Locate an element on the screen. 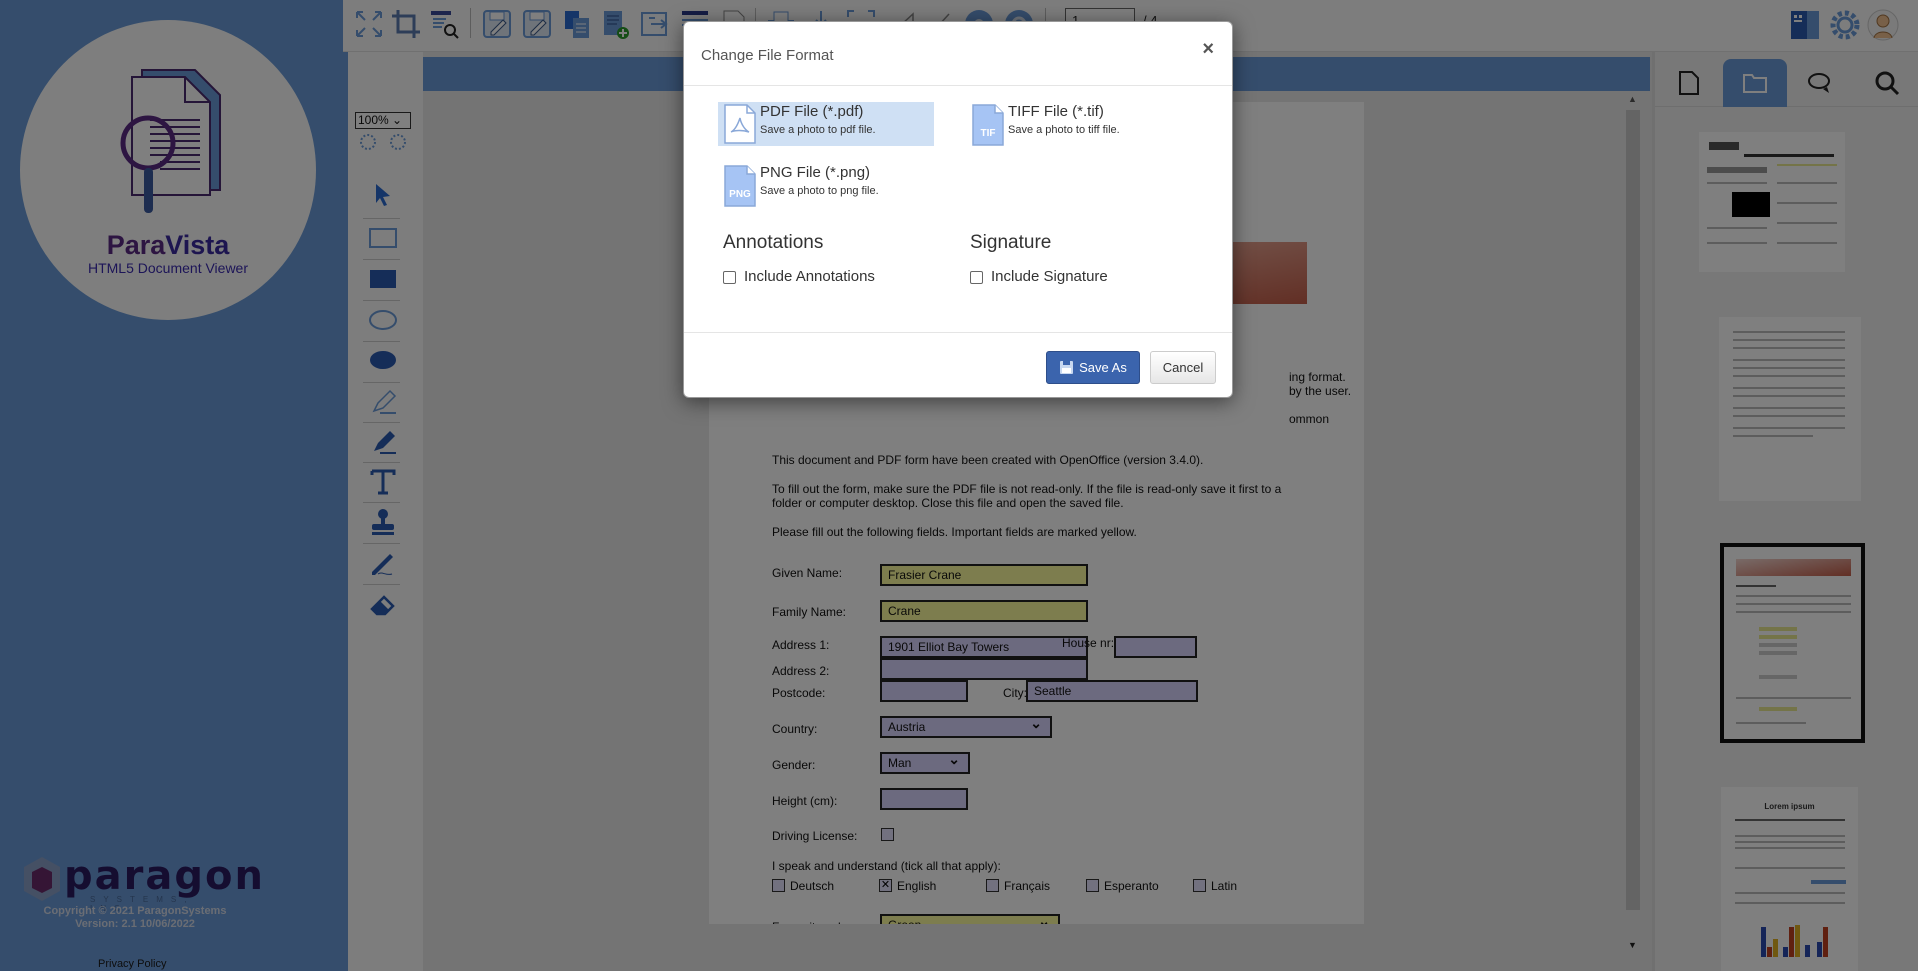 The width and height of the screenshot is (1918, 971). format-description: Save a photo to pdf file. is located at coordinates (818, 130).